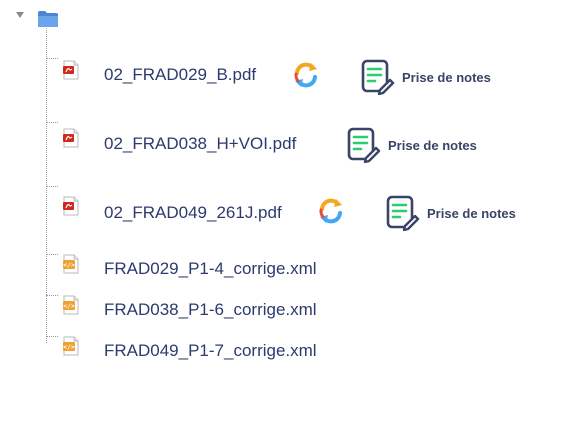  Describe the element at coordinates (48, 19) in the screenshot. I see `folder-icon` at that location.